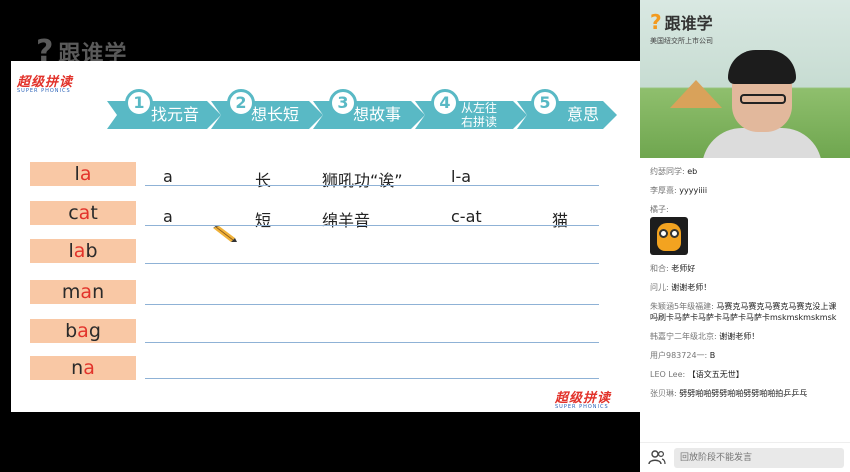 The height and width of the screenshot is (472, 850). I want to click on chat-user: 李厚熹:, so click(663, 190).